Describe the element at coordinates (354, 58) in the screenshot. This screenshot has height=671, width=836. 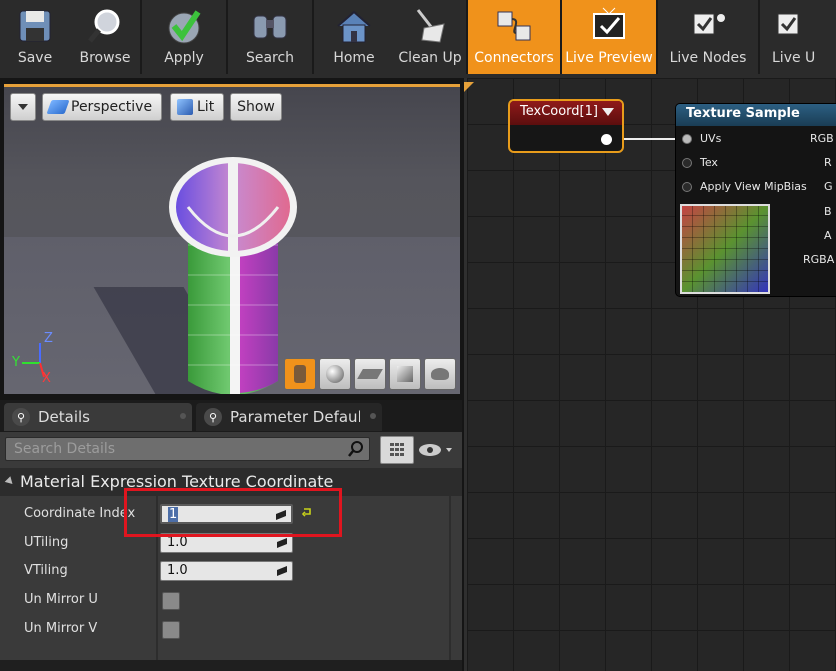
I see `home-label: Home` at that location.